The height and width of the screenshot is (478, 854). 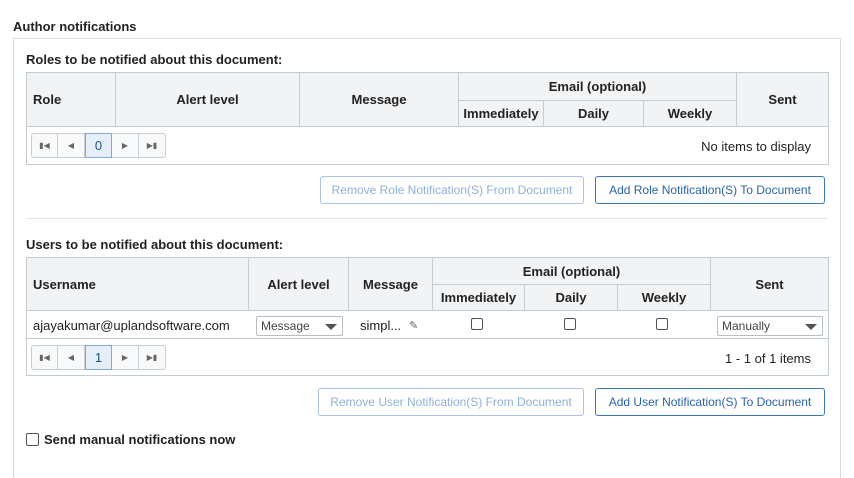 I want to click on username-cell: ajayakumar@uplandsoftware.com, so click(x=131, y=325).